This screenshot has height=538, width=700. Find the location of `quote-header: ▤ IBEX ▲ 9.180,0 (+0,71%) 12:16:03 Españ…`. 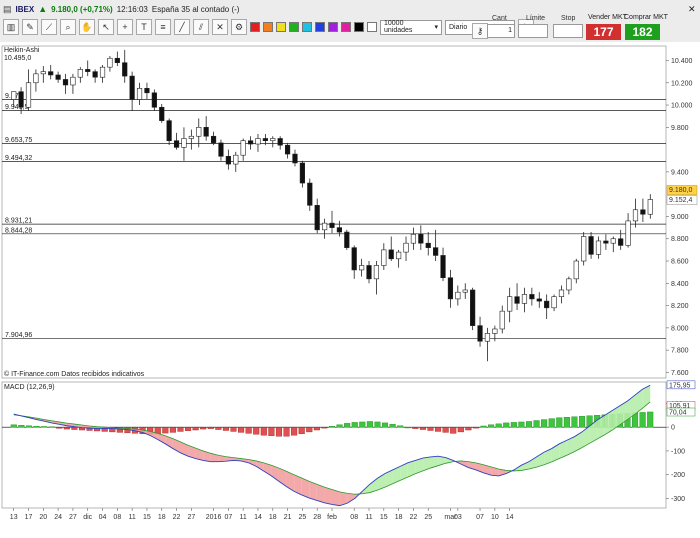

quote-header: ▤ IBEX ▲ 9.180,0 (+0,71%) 12:16:03 Españ… is located at coordinates (121, 9).